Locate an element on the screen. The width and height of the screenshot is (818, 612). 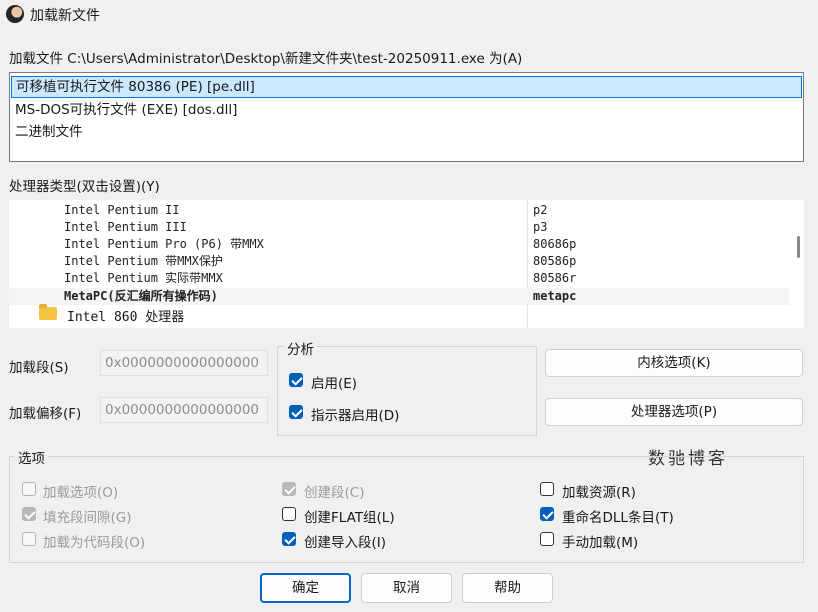
table-row: Intel Pentium III p3 is located at coordinates (399, 227).